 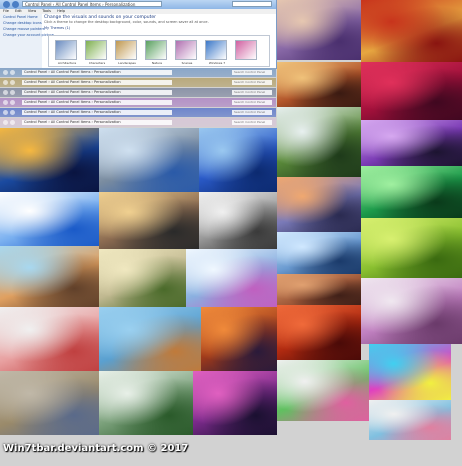 I want to click on space-needle-image, so click(x=239, y=339).